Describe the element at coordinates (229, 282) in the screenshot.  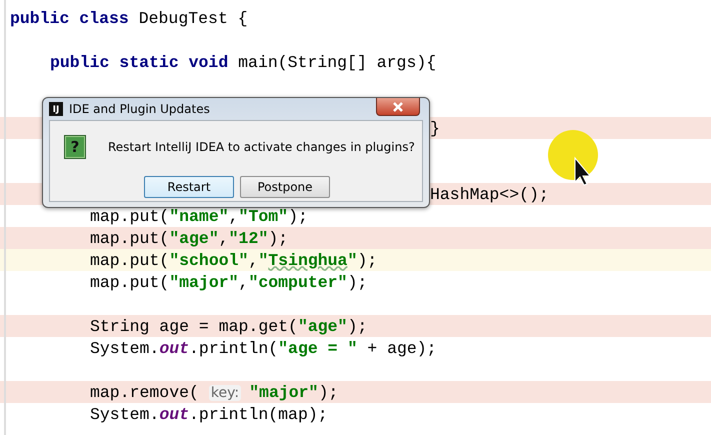
I see `code-line: map.put("major","computer");` at that location.